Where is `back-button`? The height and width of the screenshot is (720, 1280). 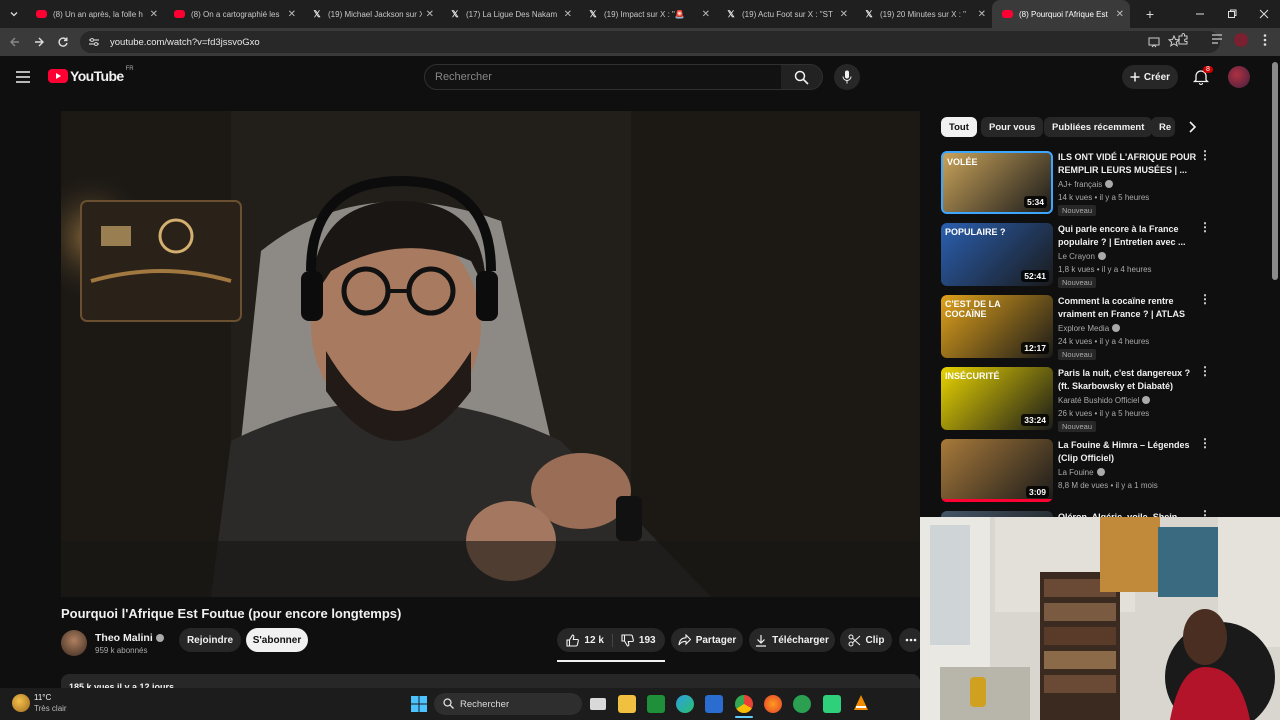 back-button is located at coordinates (15, 42).